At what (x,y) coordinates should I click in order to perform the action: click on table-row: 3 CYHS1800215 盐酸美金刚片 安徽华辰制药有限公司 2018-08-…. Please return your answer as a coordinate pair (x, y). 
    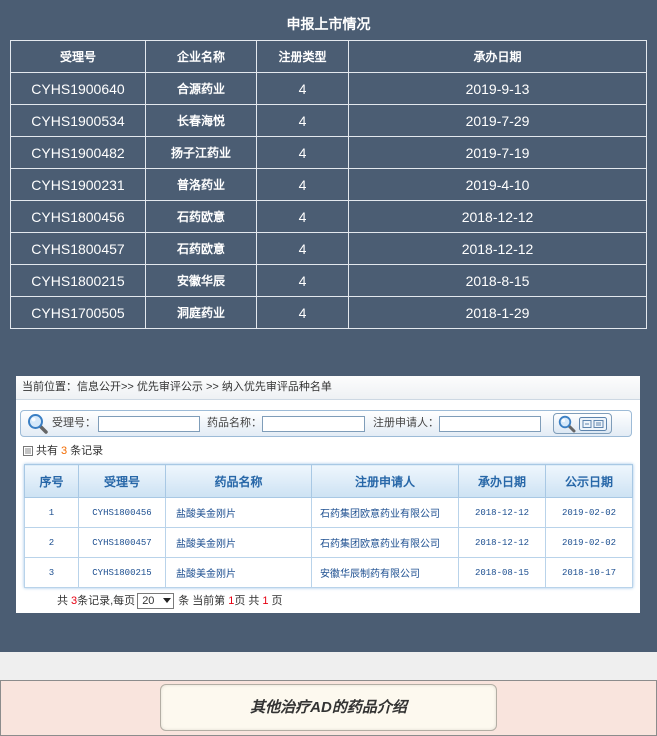
    Looking at the image, I should click on (328, 572).